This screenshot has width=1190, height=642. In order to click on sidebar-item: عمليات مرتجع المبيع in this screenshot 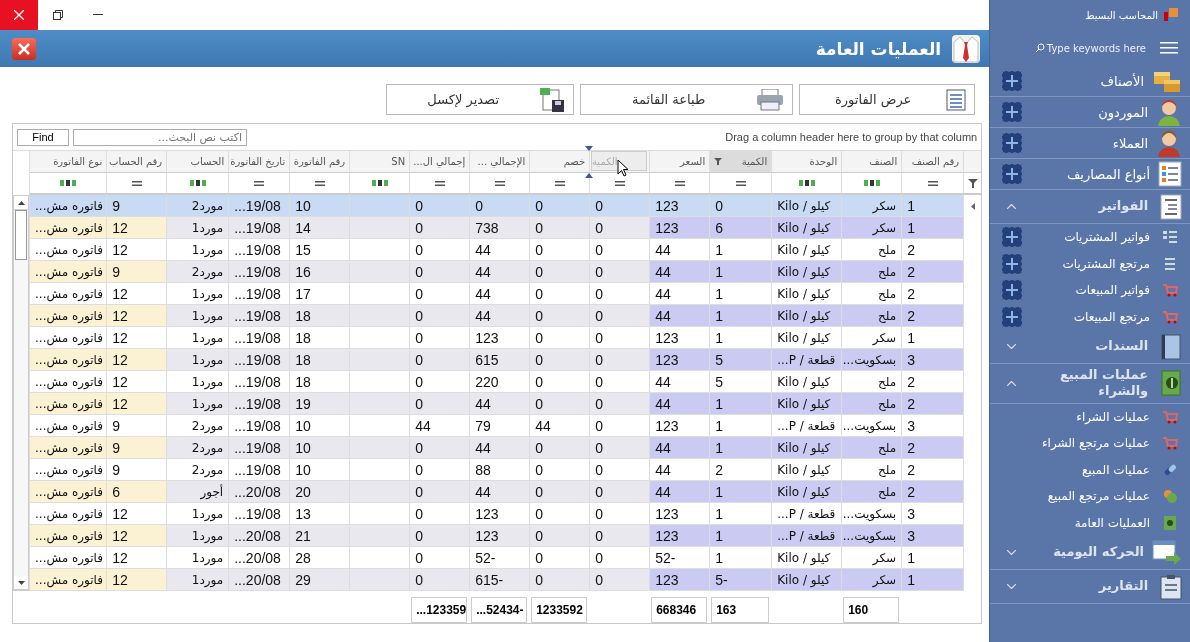, I will do `click(1090, 496)`.